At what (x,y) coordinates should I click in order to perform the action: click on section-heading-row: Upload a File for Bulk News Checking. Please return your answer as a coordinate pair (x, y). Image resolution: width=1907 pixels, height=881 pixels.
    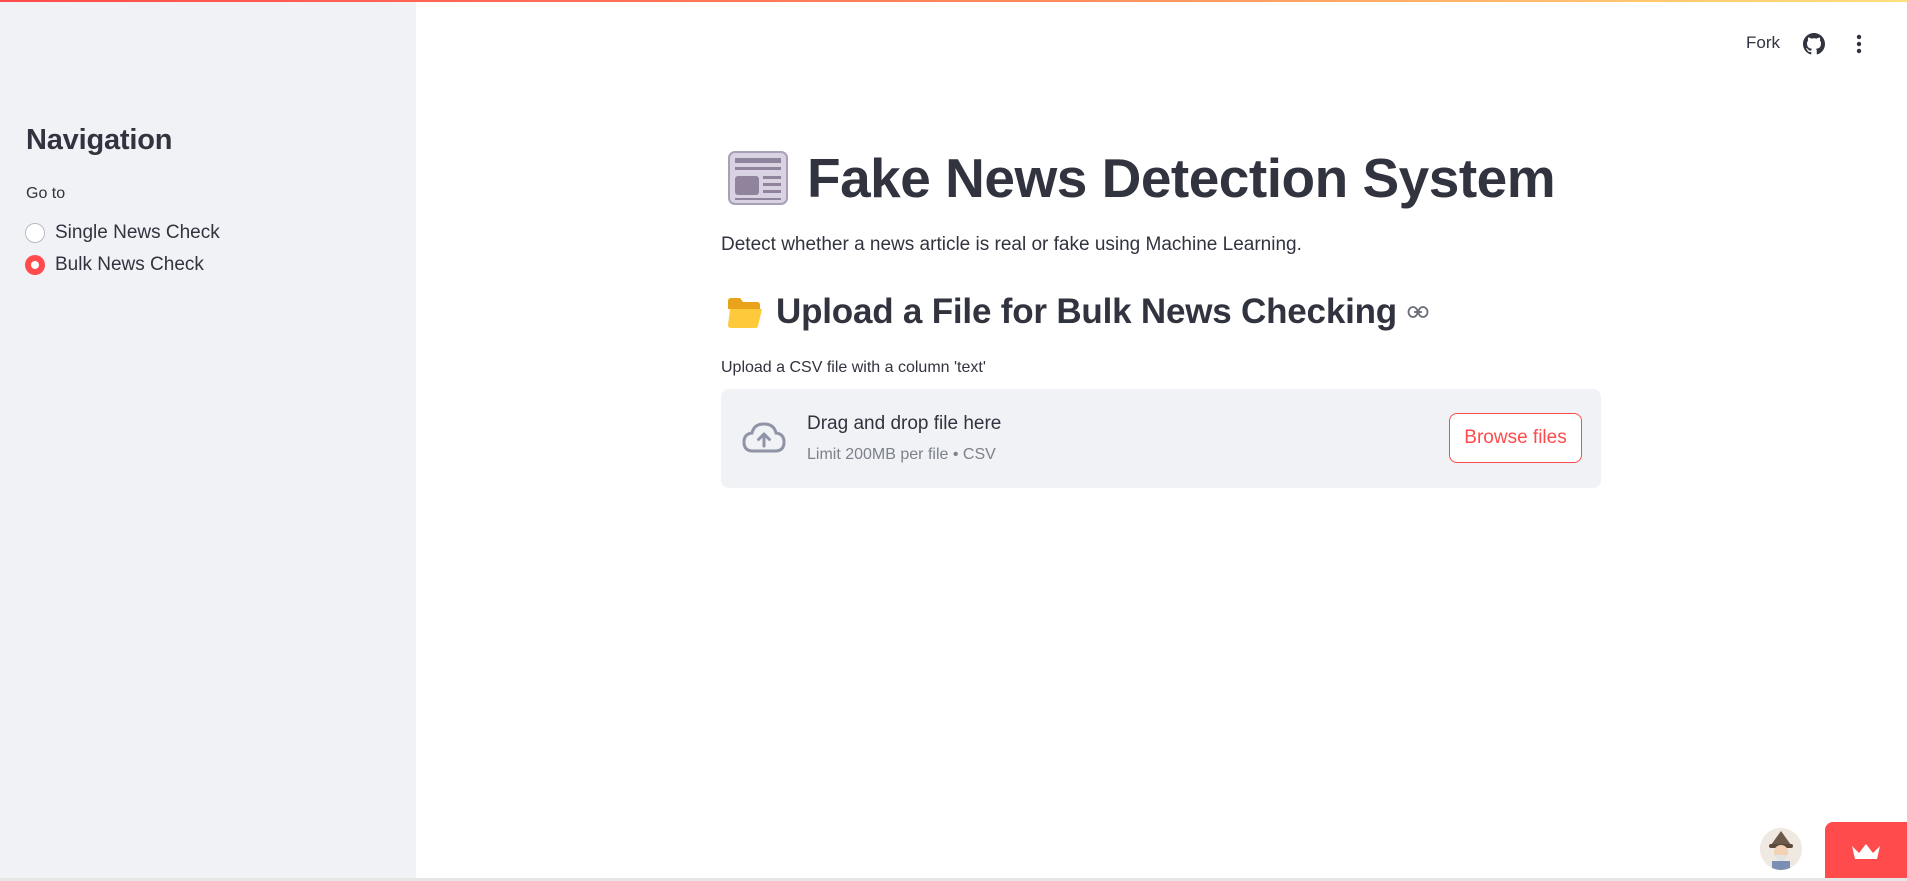
    Looking at the image, I should click on (1077, 312).